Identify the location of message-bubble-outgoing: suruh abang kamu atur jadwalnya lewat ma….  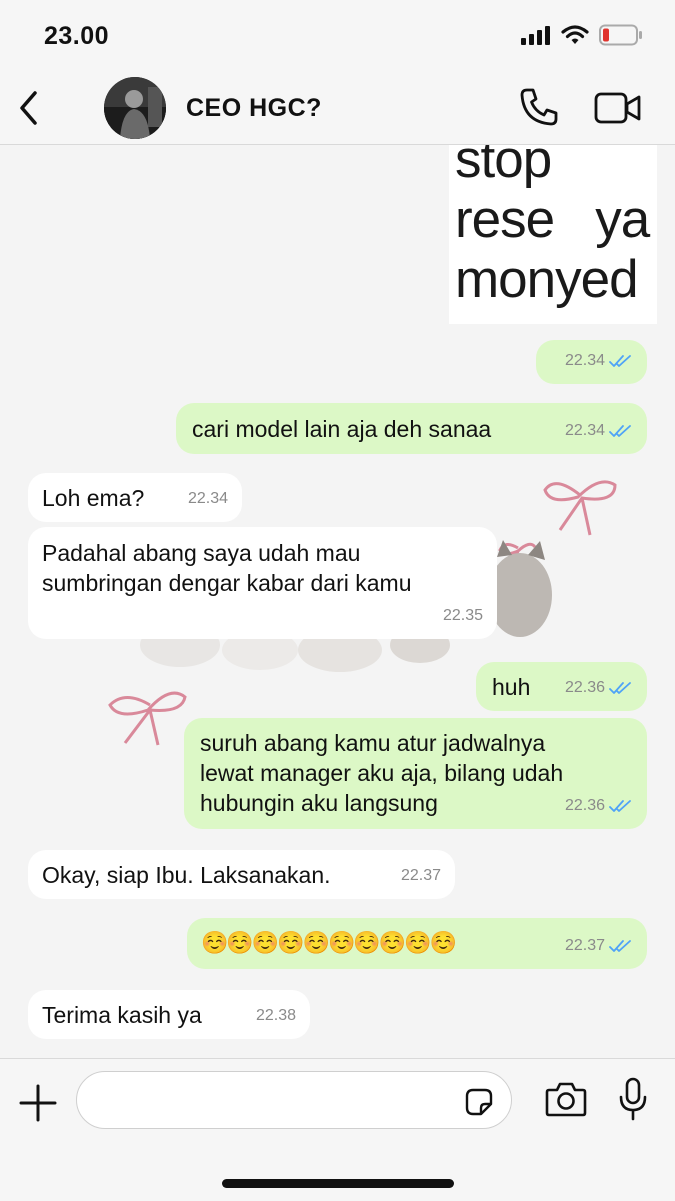
(415, 773).